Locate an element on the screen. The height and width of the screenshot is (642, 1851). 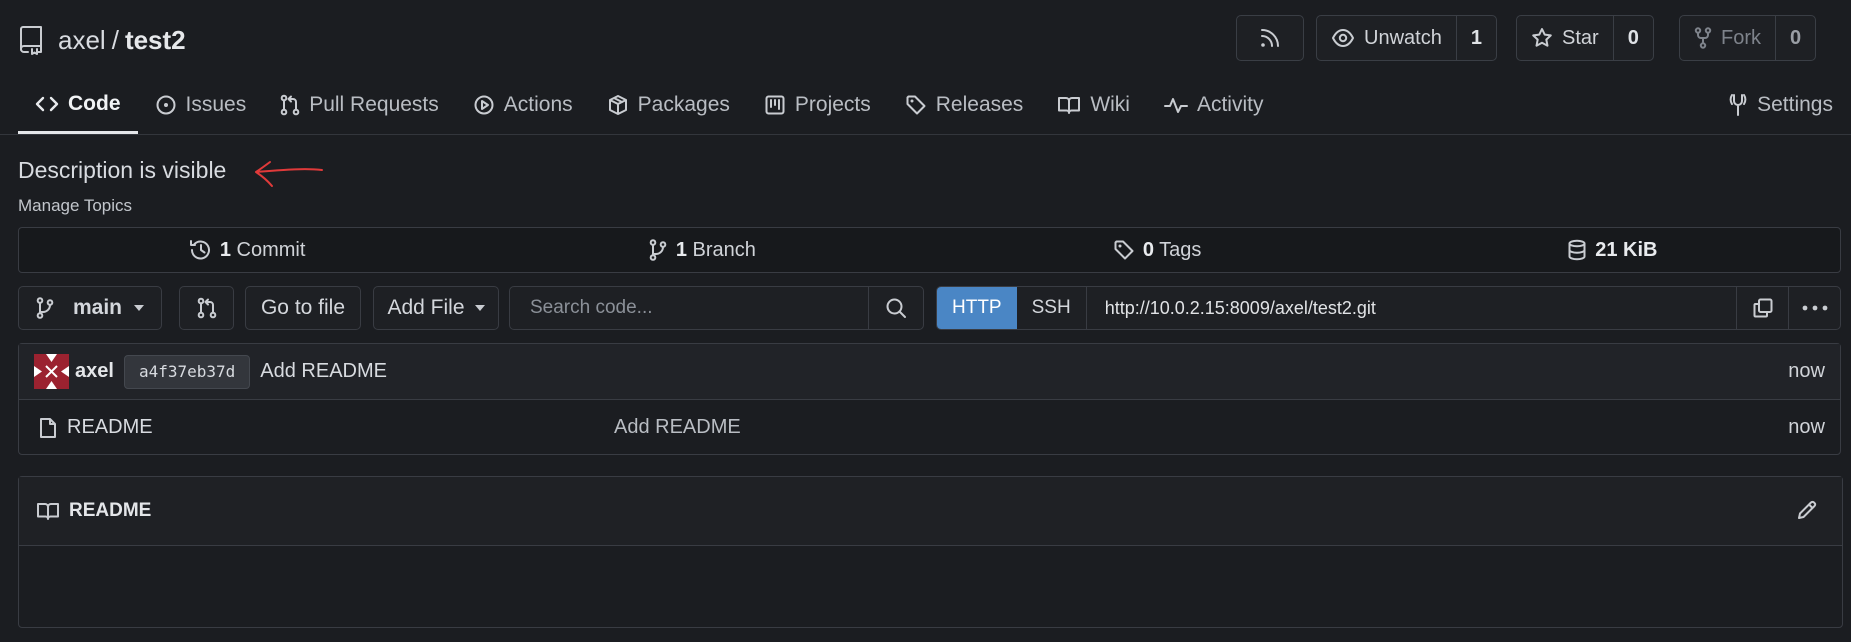
fork-button: Fork 0 is located at coordinates (1748, 38).